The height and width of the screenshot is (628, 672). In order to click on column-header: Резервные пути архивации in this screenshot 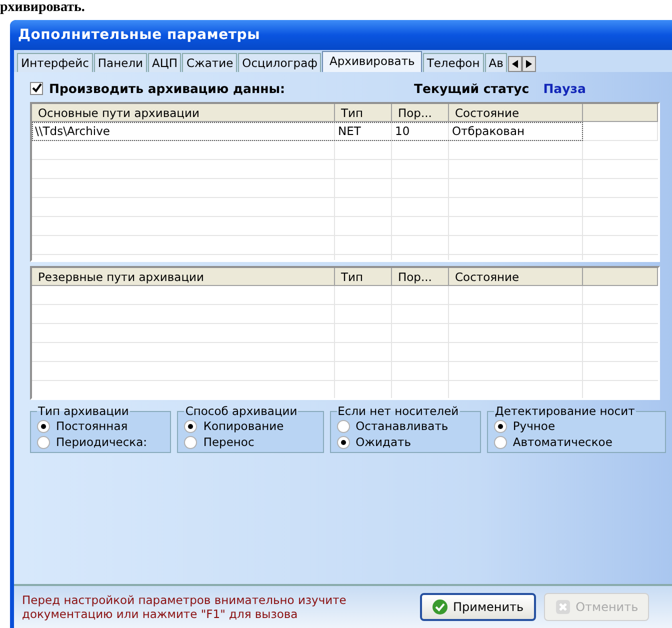, I will do `click(183, 277)`.